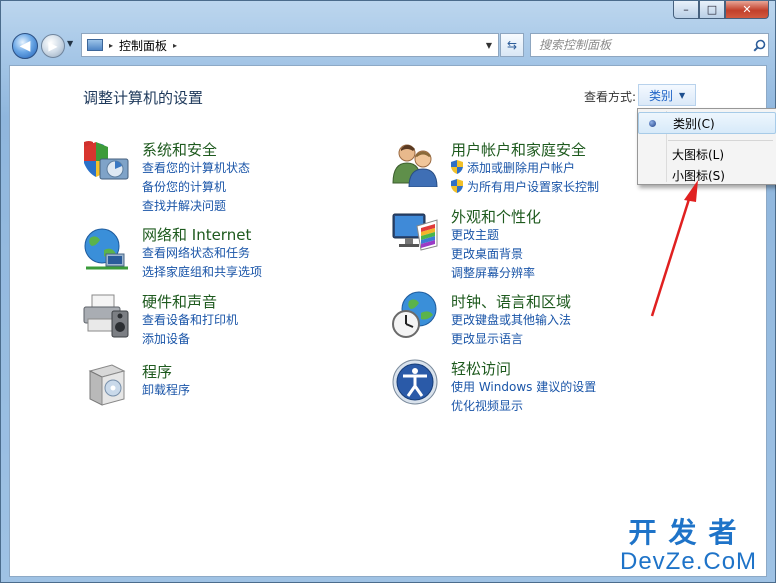 This screenshot has width=776, height=583. Describe the element at coordinates (143, 45) in the screenshot. I see `breadcrumb-control-panel: 控制面板` at that location.